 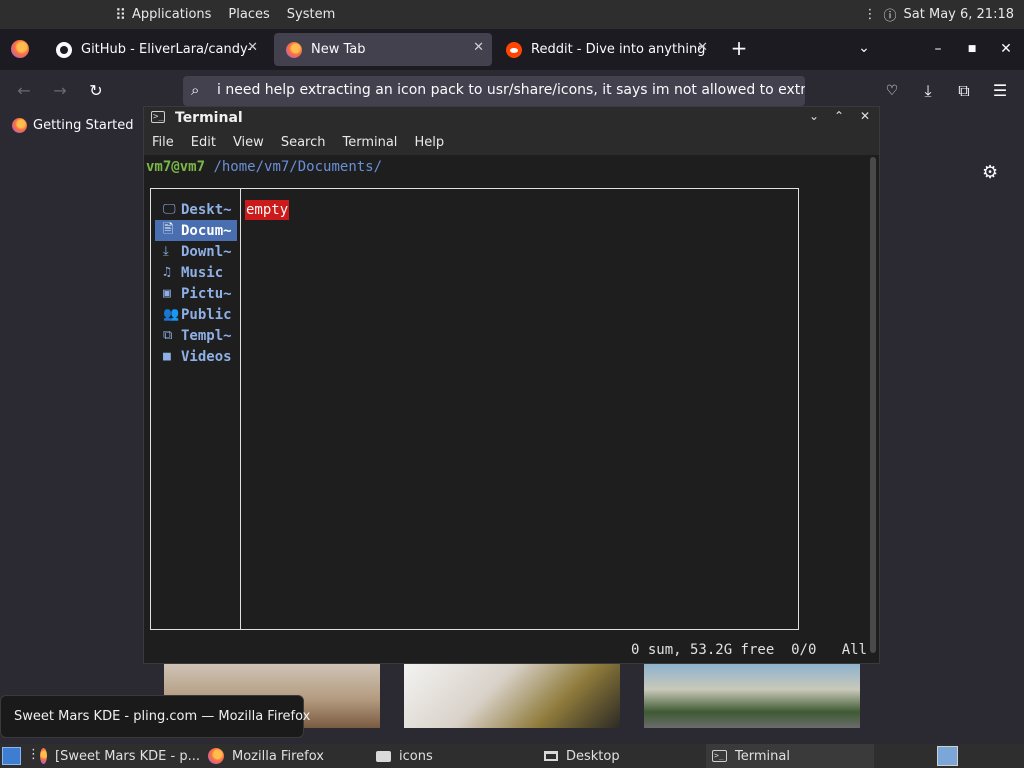 I want to click on workspace-switcher, so click(x=947, y=756).